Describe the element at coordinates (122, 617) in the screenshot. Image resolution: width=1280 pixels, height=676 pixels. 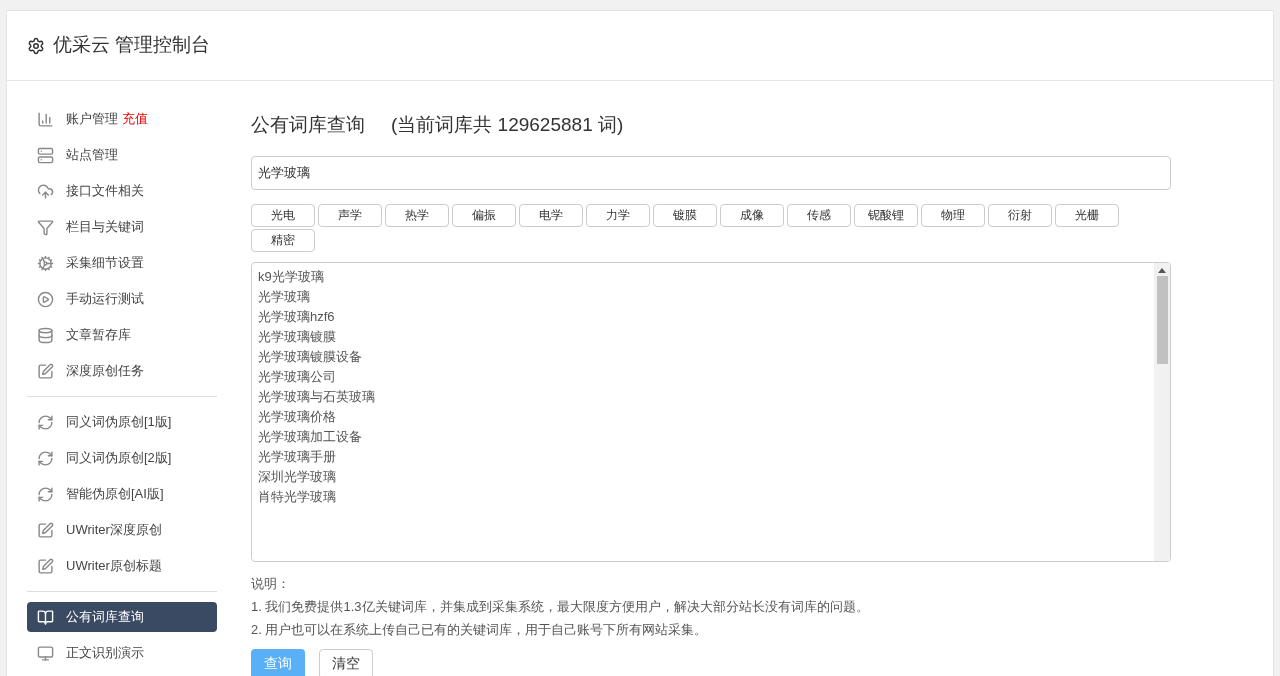
I see `sidebar-item: 公有词库查询` at that location.